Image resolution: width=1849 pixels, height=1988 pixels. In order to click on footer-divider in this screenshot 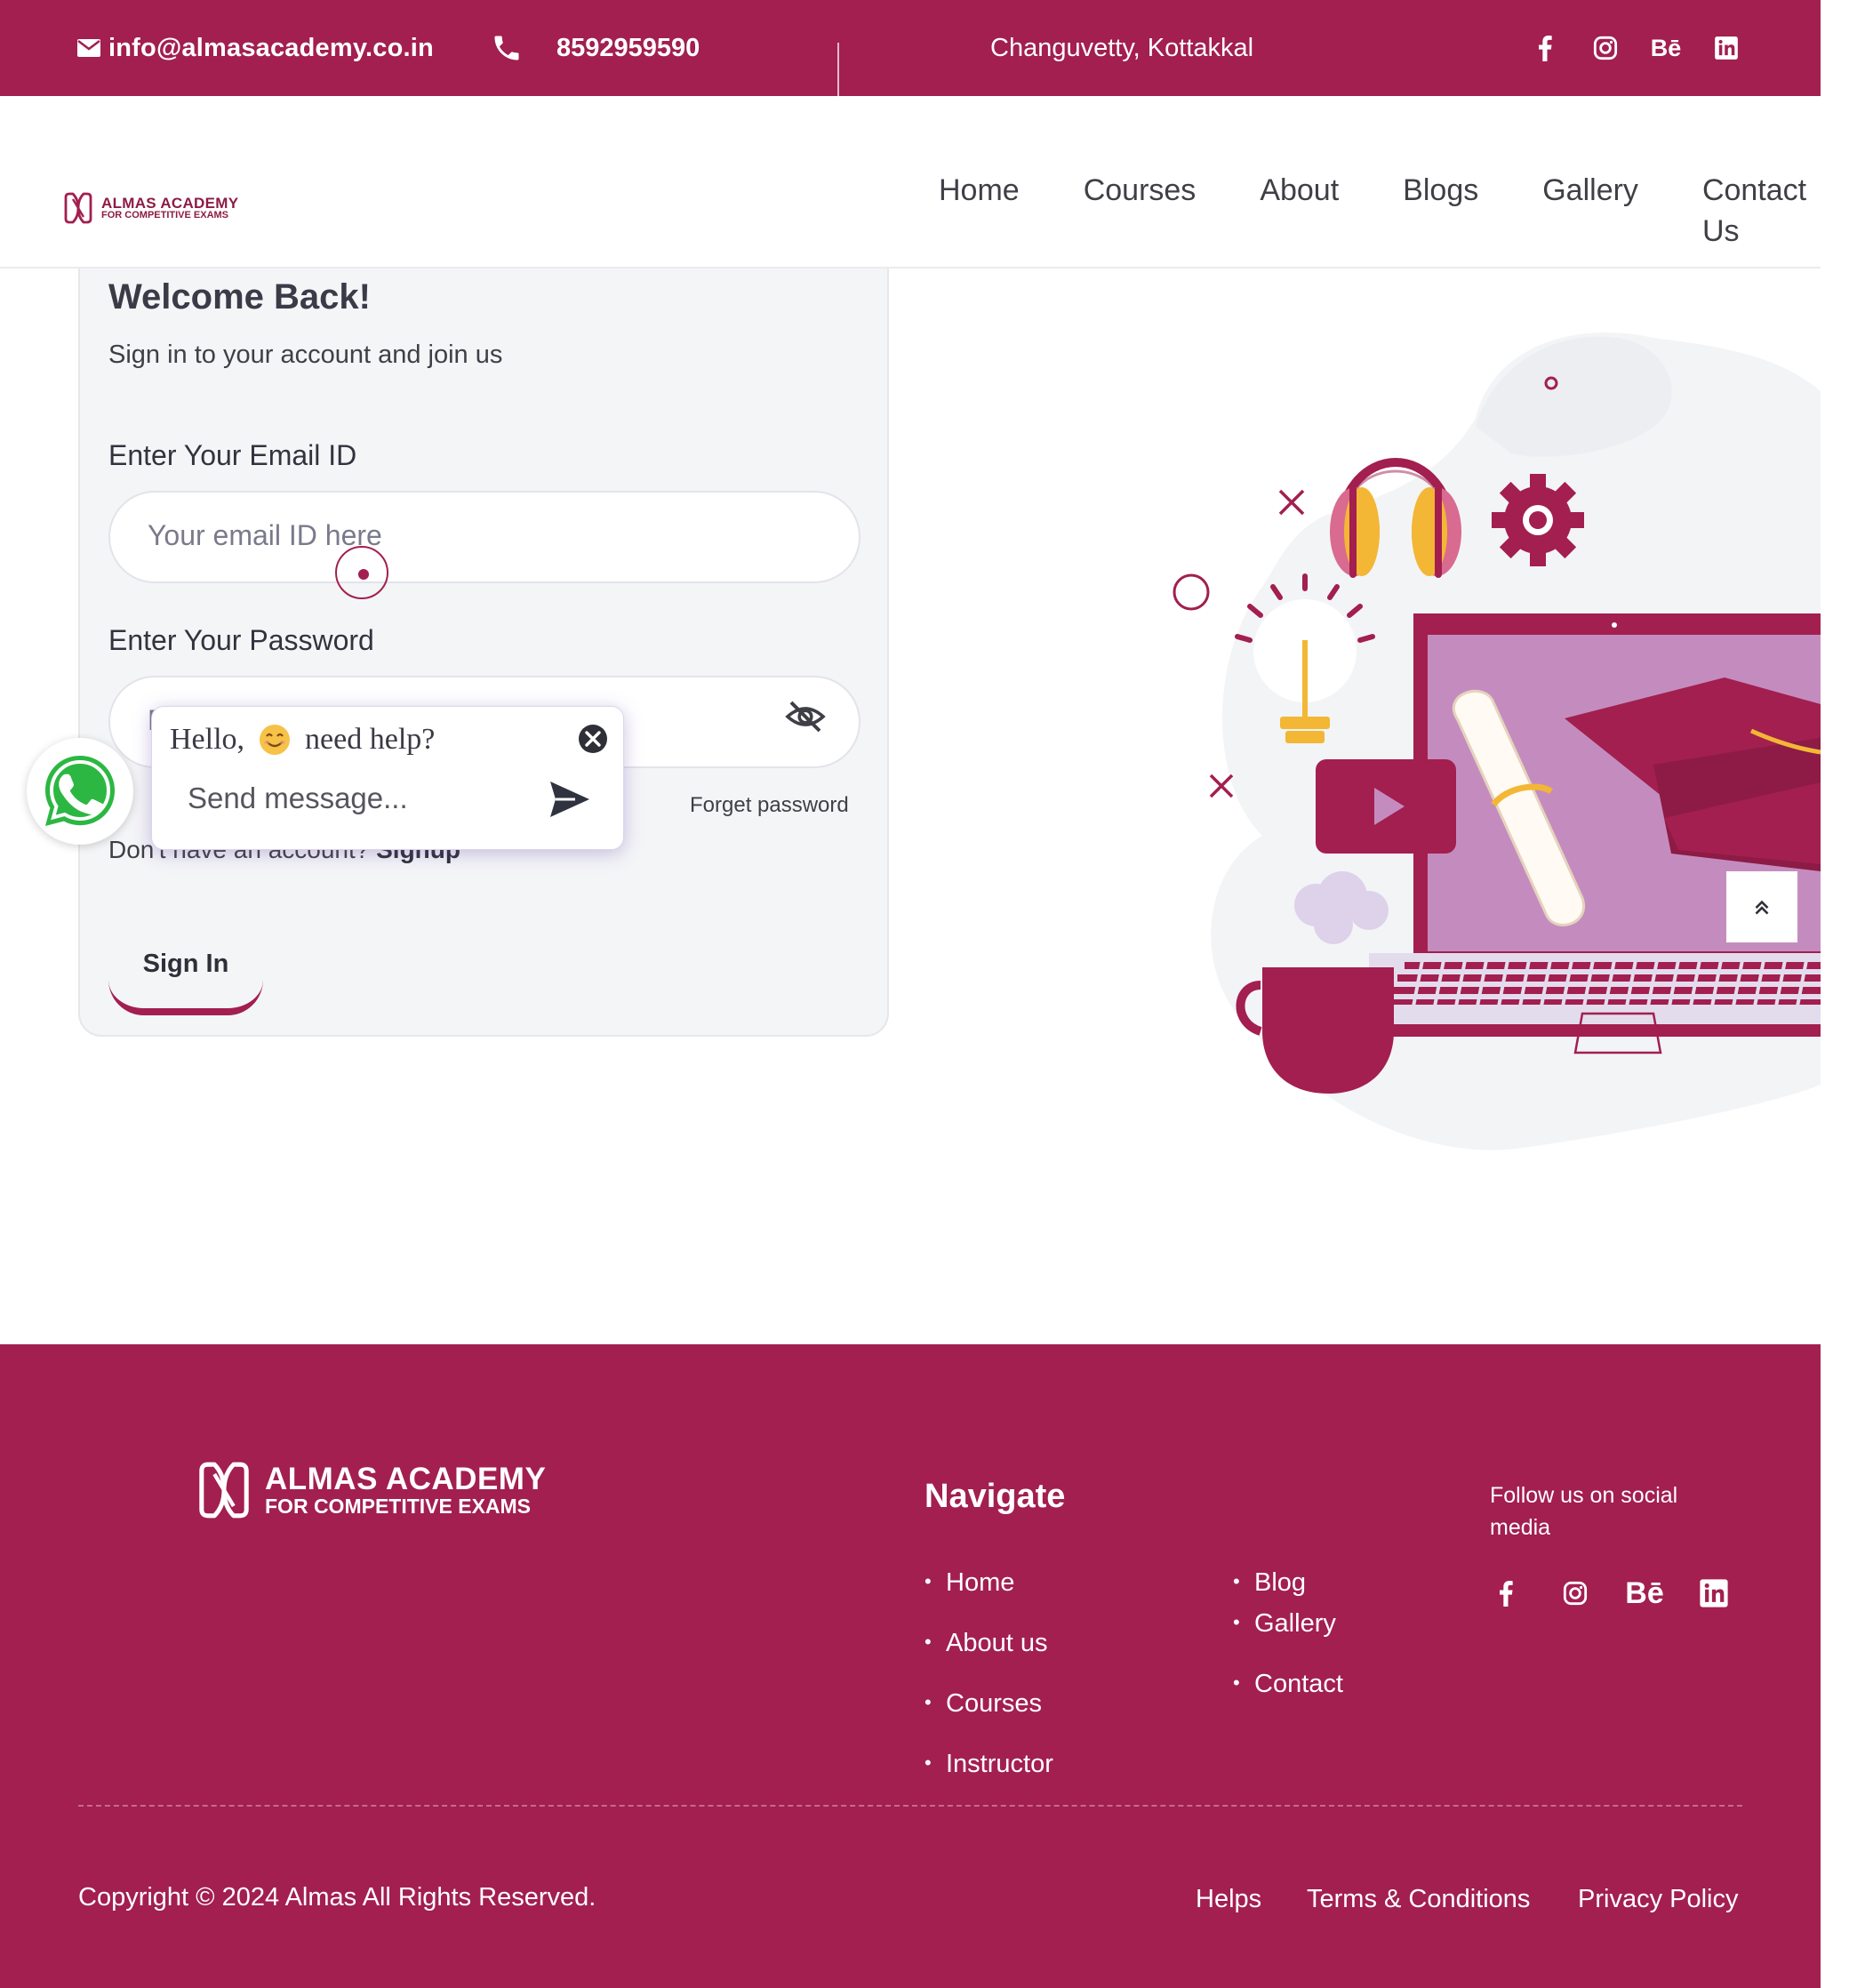, I will do `click(910, 1806)`.